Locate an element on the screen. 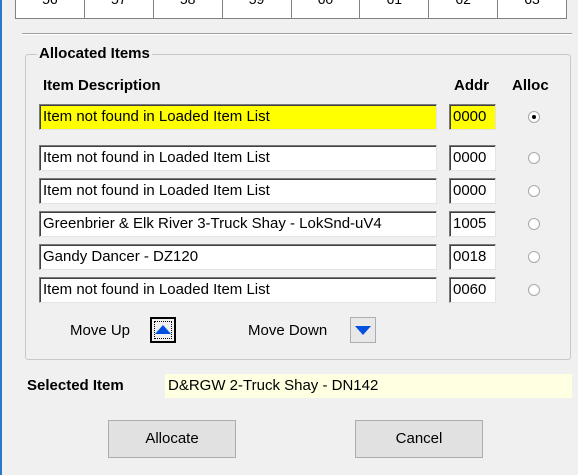 The image size is (578, 475). divider is located at coordinates (297, 34).